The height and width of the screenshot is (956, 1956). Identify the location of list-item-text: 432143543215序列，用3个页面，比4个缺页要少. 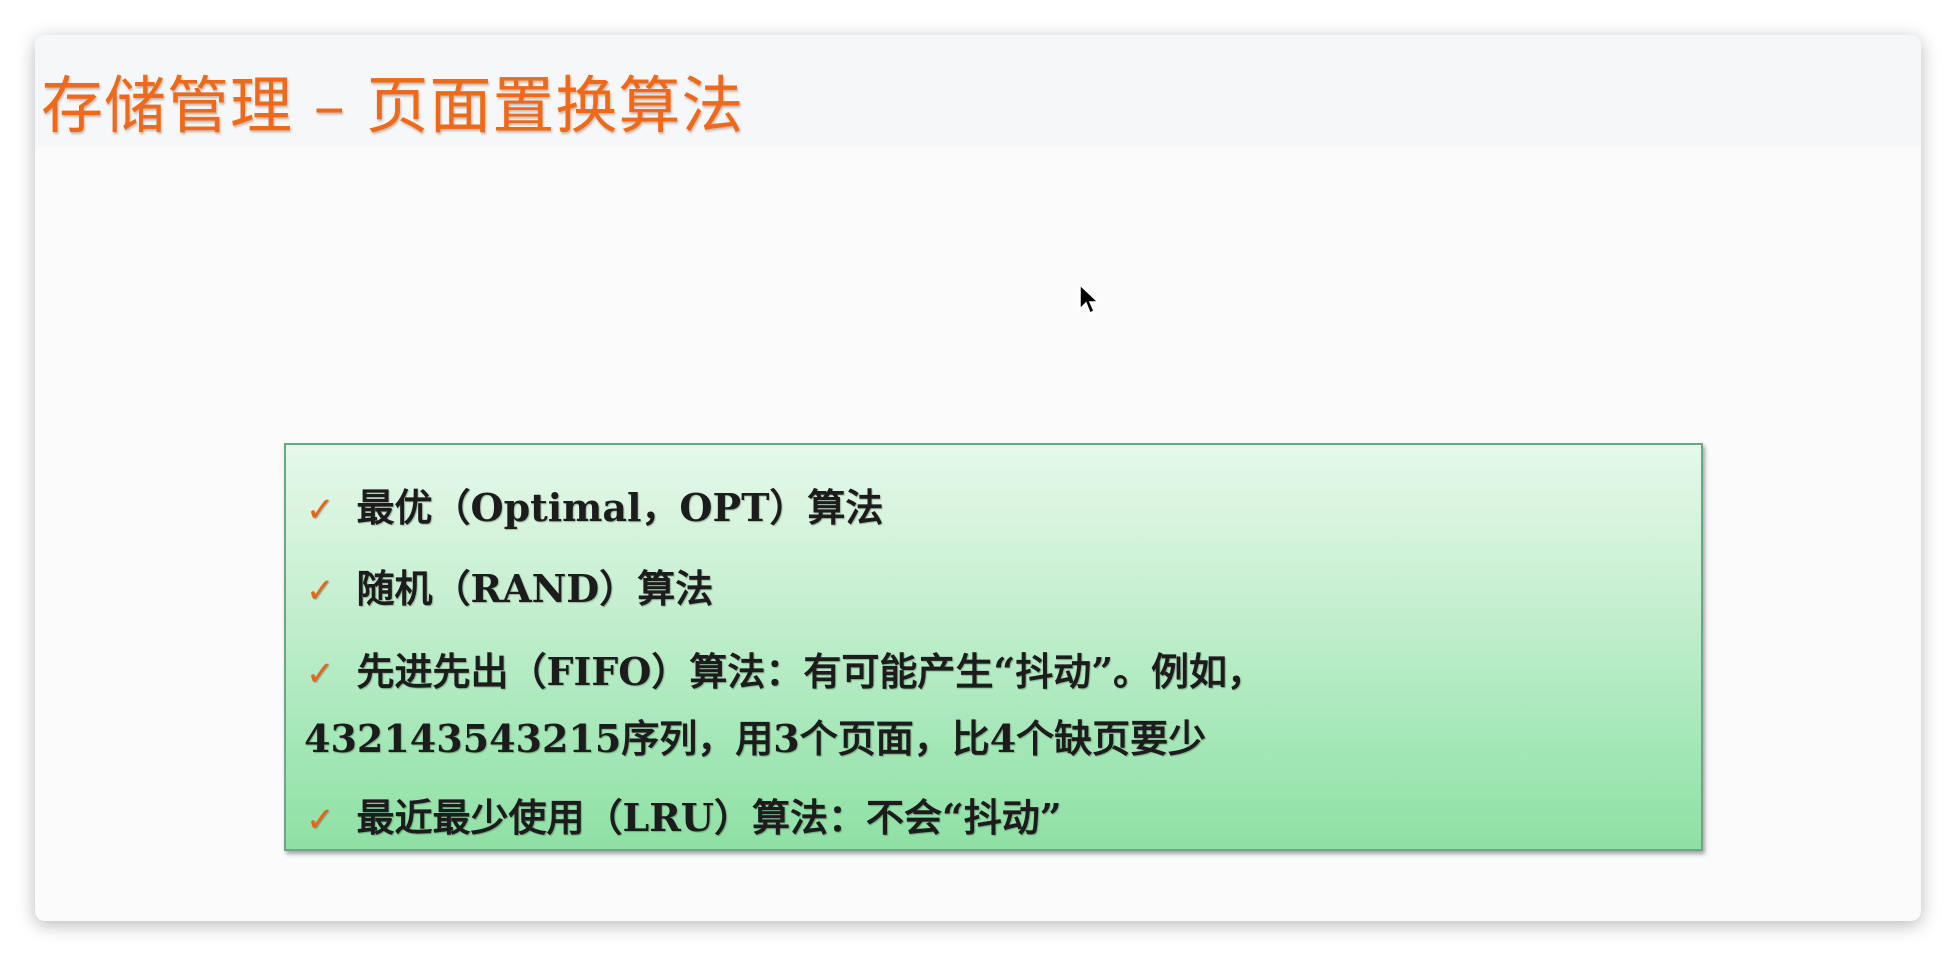
(755, 738).